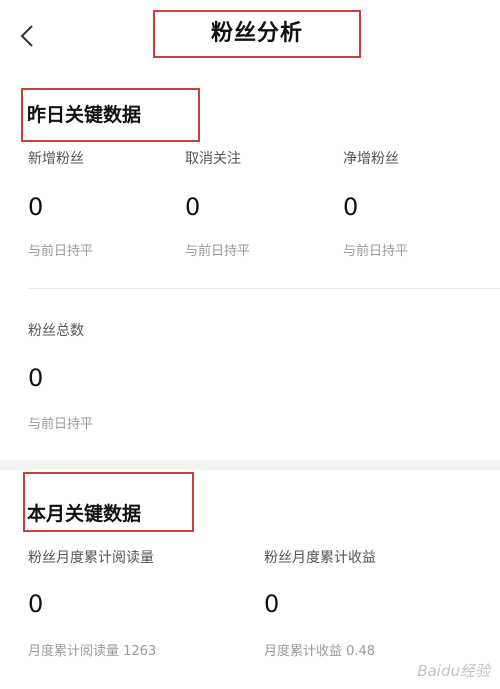 The width and height of the screenshot is (500, 689). Describe the element at coordinates (91, 558) in the screenshot. I see `metric-label: 粉丝月度累计阅读量` at that location.